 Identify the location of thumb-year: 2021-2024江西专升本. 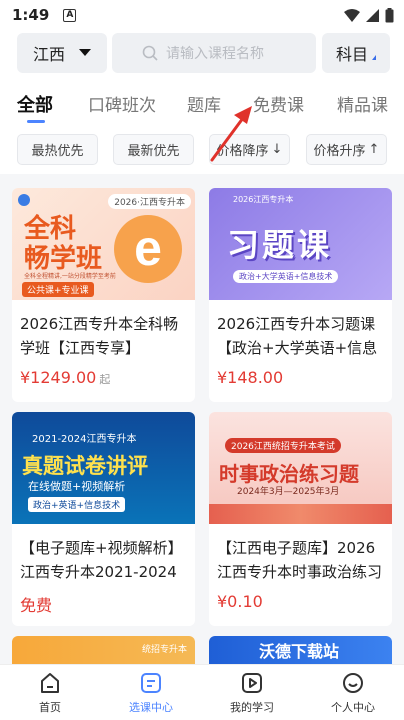
(84, 439).